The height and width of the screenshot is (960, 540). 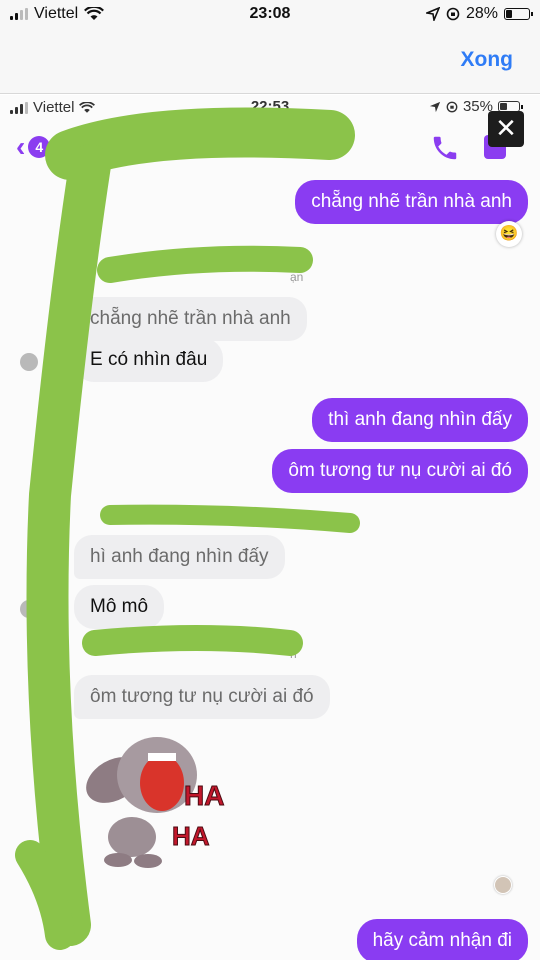 I want to click on status-right: 28%, so click(x=479, y=14).